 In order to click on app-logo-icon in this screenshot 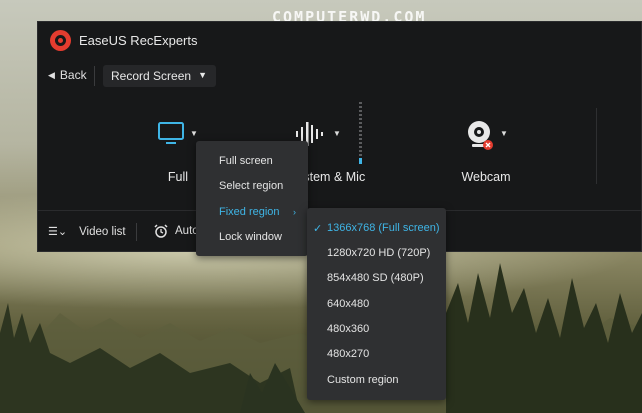, I will do `click(60, 40)`.